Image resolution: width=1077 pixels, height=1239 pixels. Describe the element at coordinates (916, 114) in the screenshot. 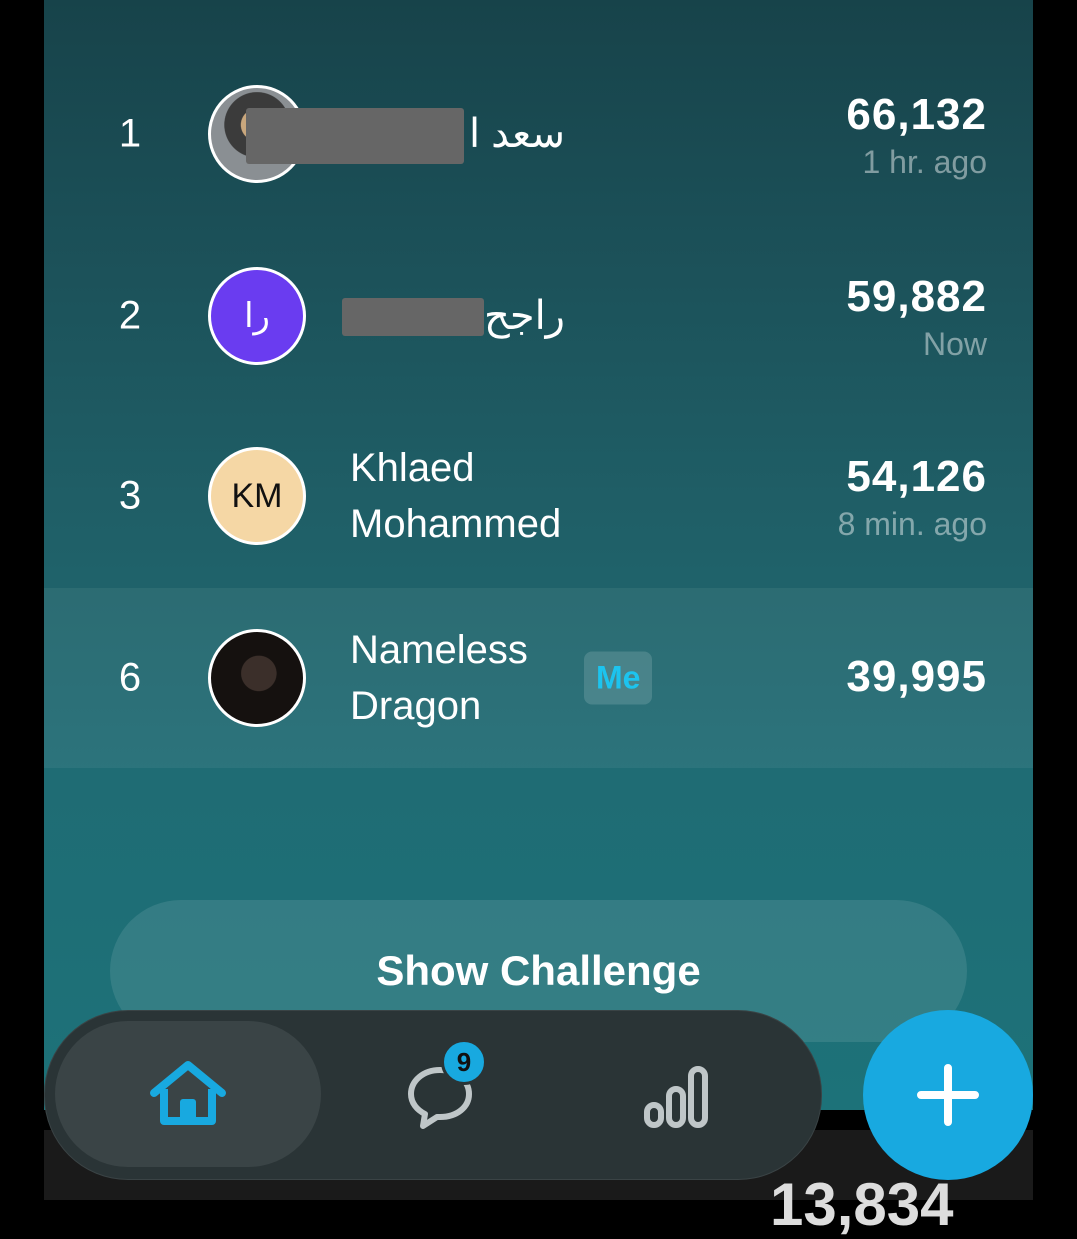

I see `score: 66,132` at that location.